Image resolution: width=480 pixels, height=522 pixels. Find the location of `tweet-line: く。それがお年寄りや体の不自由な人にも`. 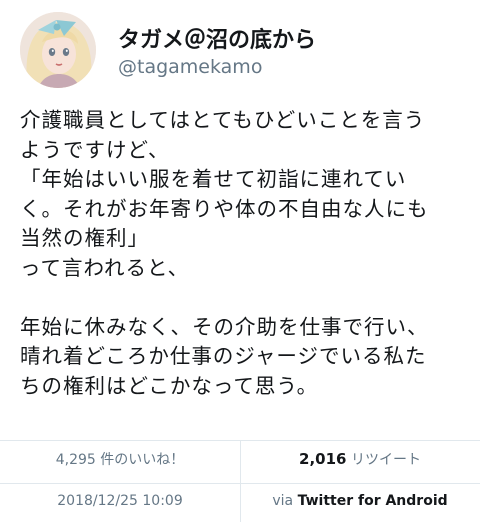

tweet-line: く。それがお年寄りや体の不自由な人にも is located at coordinates (224, 208).